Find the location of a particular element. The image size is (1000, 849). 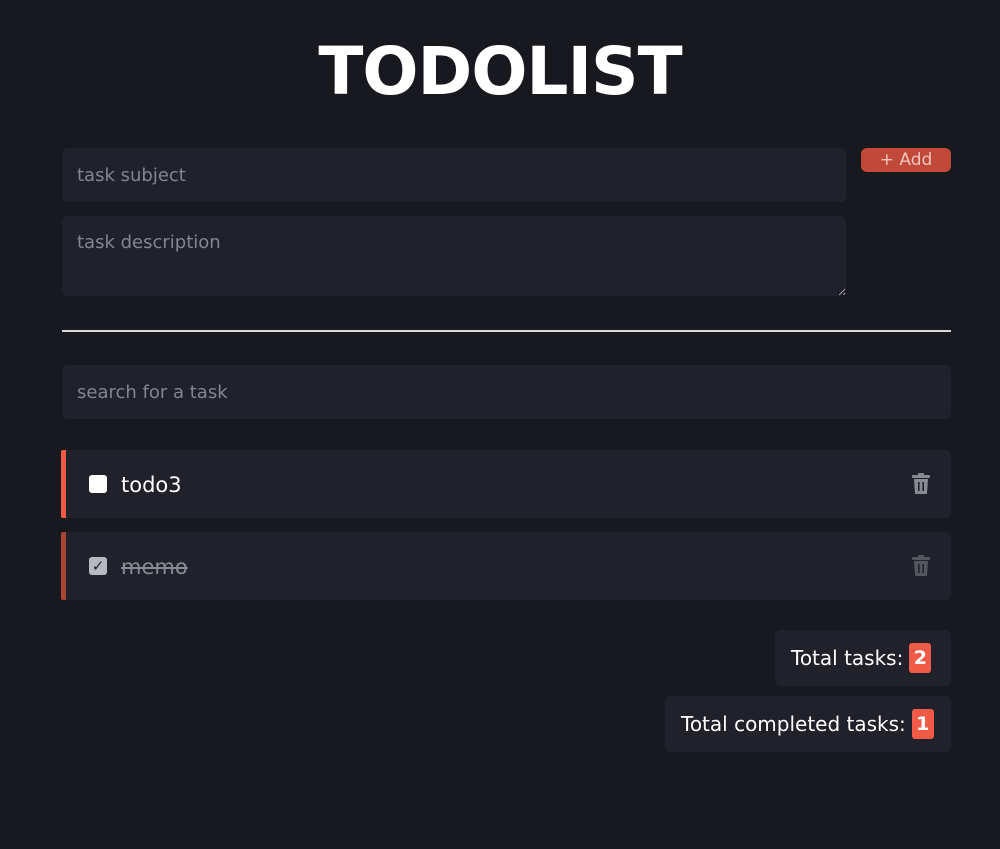

completed-tasks-stat: Total completed tasks: 1 is located at coordinates (808, 724).